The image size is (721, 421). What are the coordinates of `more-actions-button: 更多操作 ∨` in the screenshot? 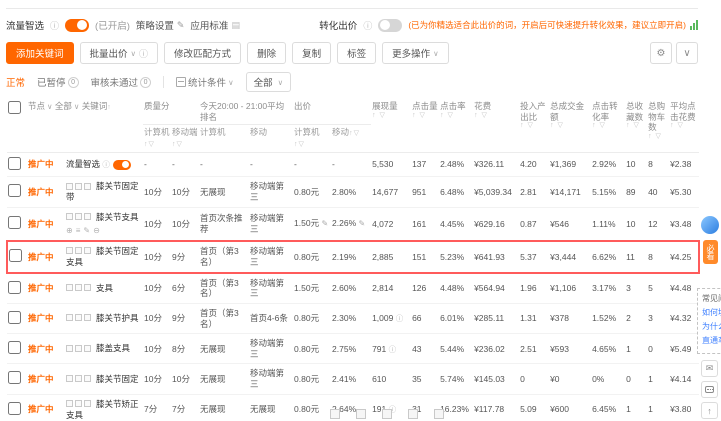 It's located at (415, 53).